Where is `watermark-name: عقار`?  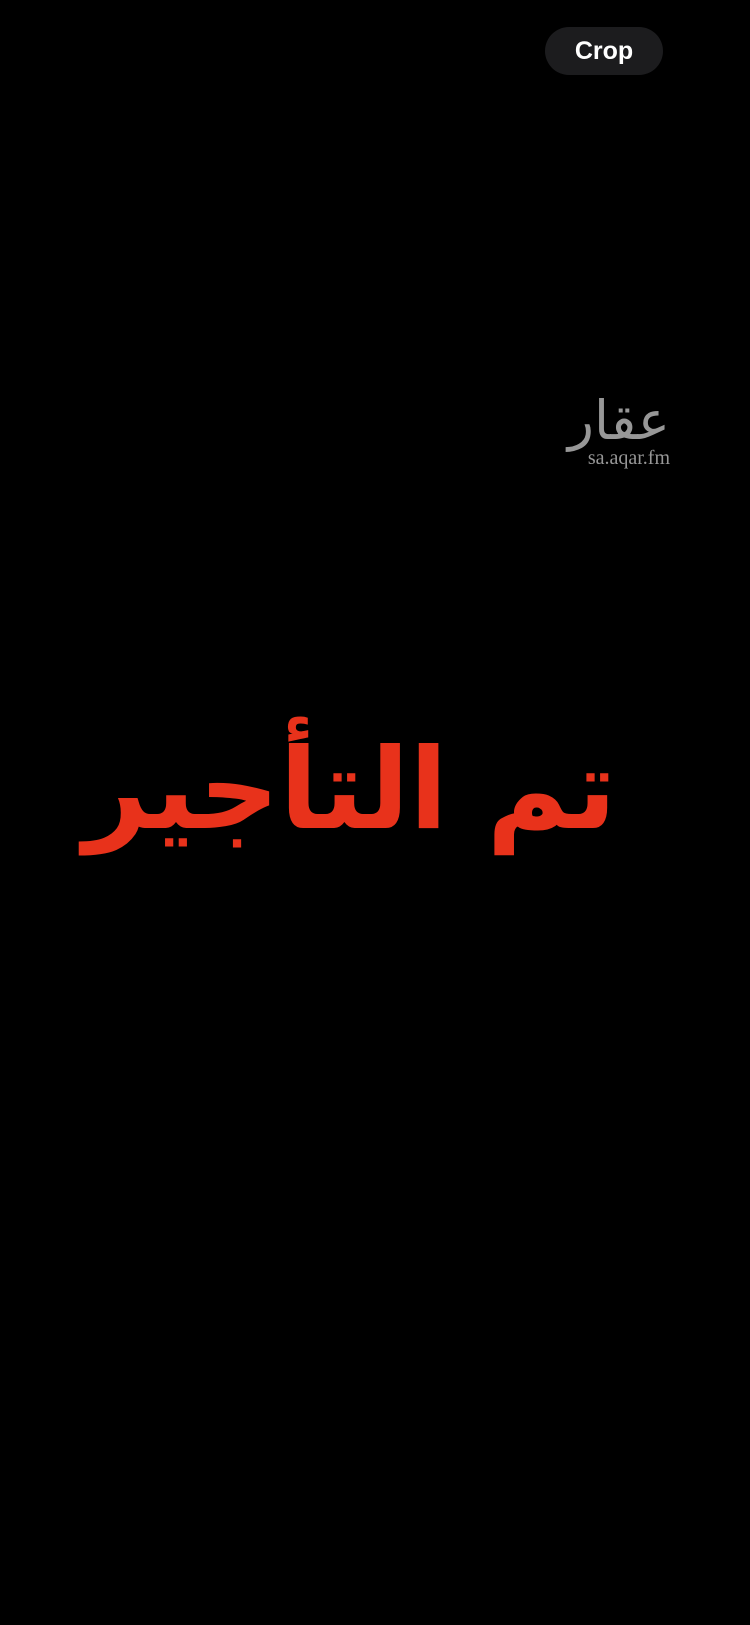
watermark-name: عقار is located at coordinates (618, 420).